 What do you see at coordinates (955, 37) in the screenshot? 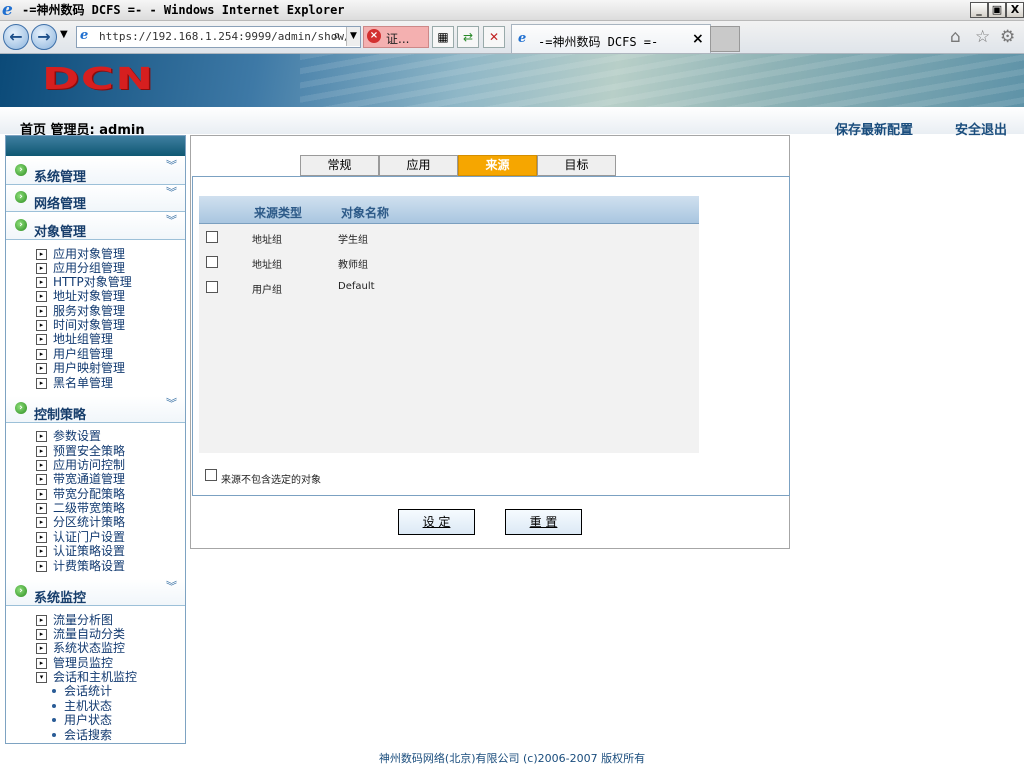
I see `home-icon: ⌂` at bounding box center [955, 37].